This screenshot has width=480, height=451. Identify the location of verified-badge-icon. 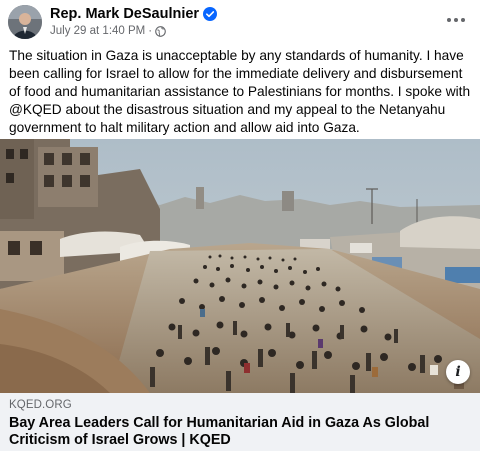
(210, 14).